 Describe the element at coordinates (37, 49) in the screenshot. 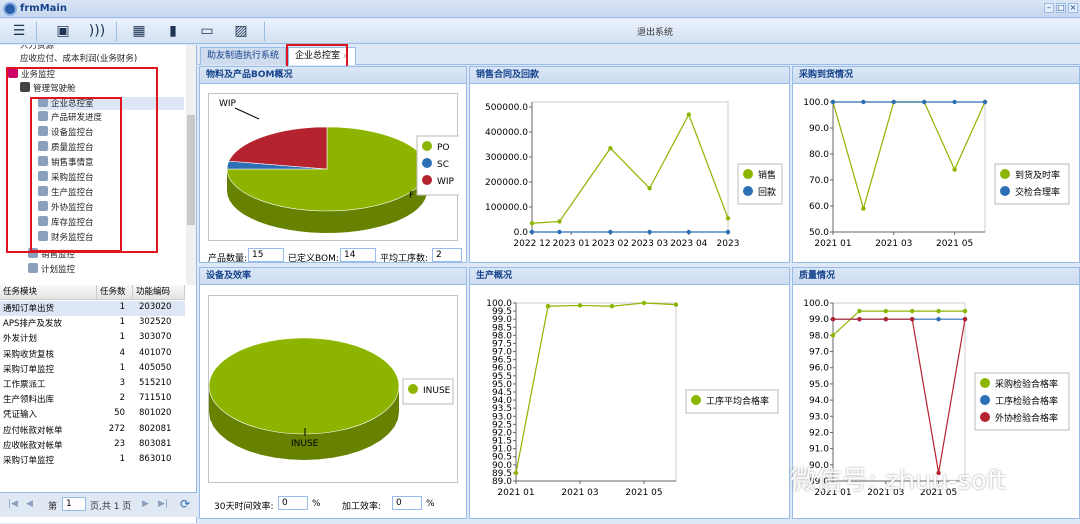

I see `tree-item: 人力资源` at that location.